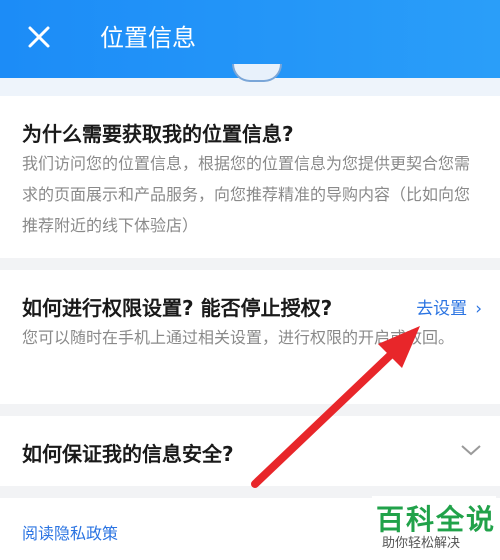  Describe the element at coordinates (177, 308) in the screenshot. I see `section-heading: 如何进行权限设置? 能否停止授权?` at that location.